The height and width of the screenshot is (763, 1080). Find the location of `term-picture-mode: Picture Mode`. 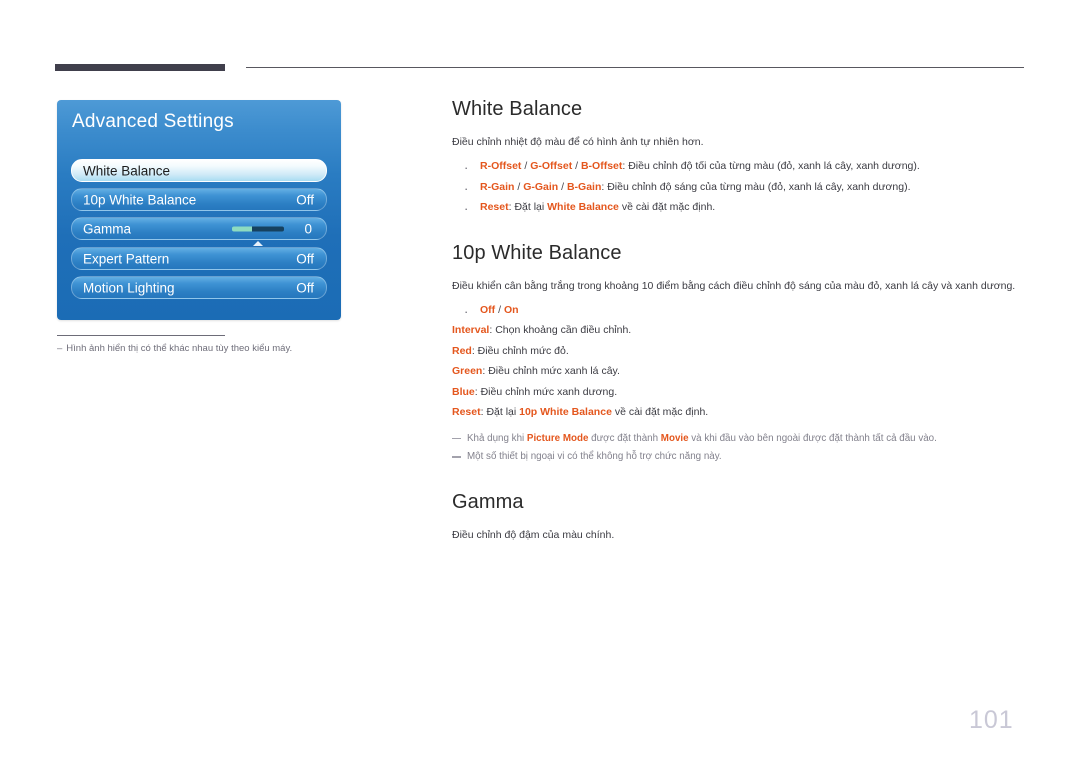

term-picture-mode: Picture Mode is located at coordinates (557, 438).